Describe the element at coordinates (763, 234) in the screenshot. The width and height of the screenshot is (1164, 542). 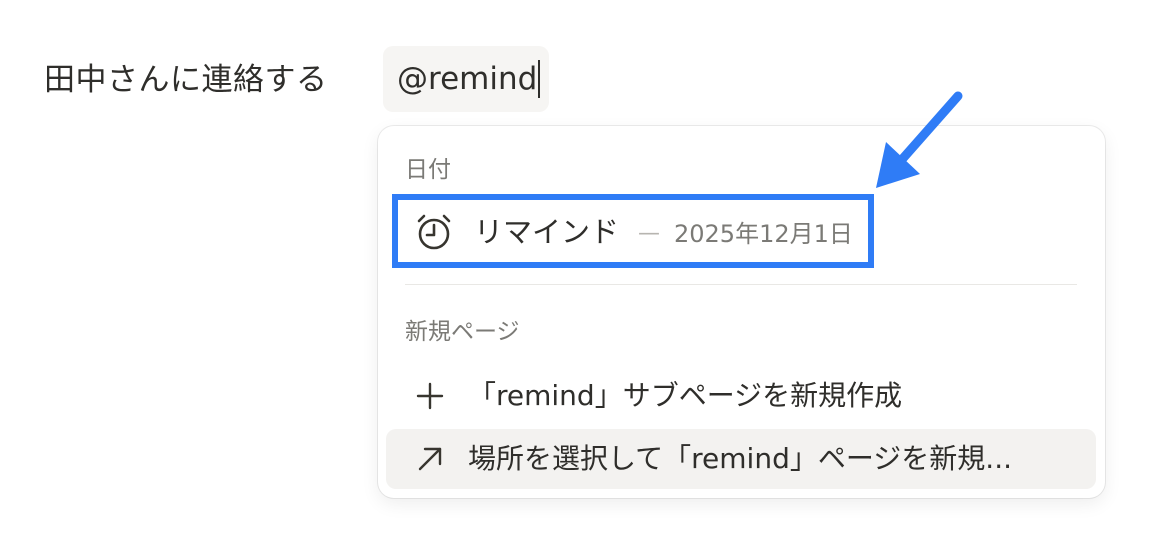
I see `menu-item-remind-date: 2025年12月1日` at that location.